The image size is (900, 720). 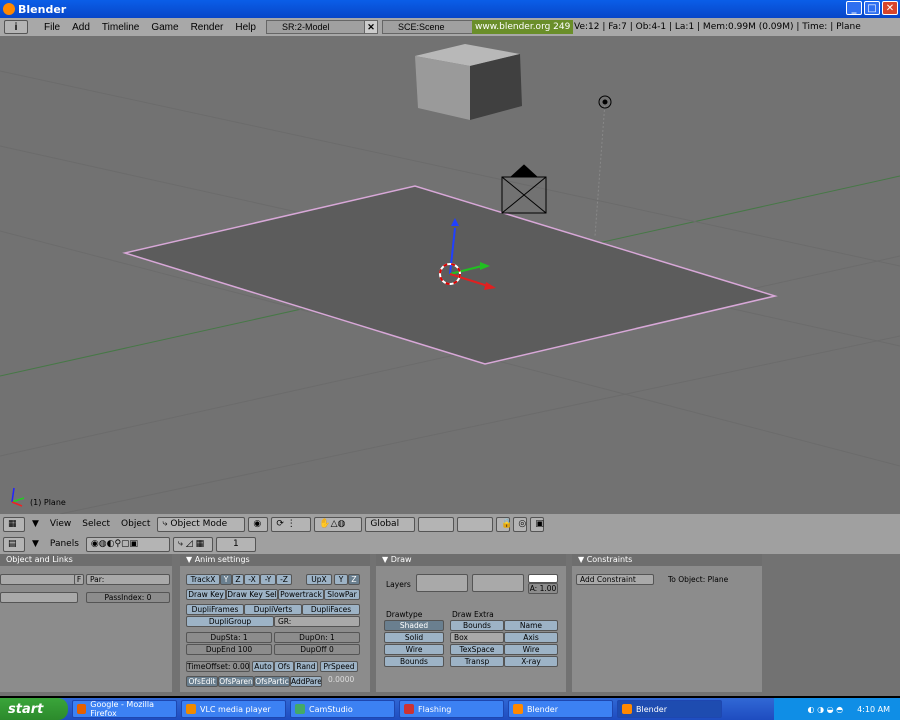 I want to click on dupligroup-button: DupliGroup, so click(x=230, y=621).